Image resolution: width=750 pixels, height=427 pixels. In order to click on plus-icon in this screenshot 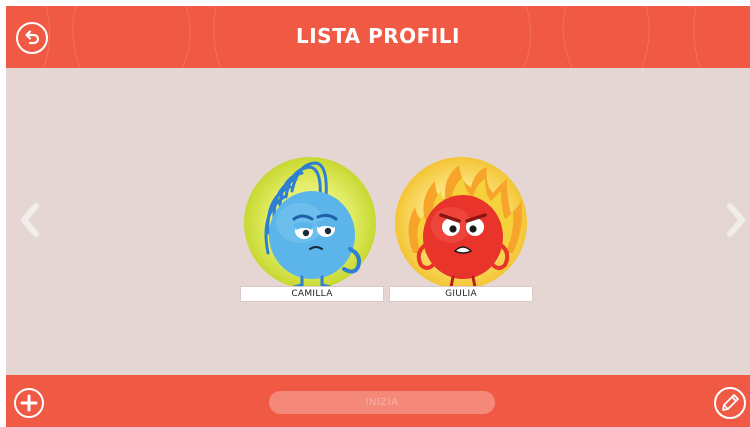, I will do `click(29, 403)`.